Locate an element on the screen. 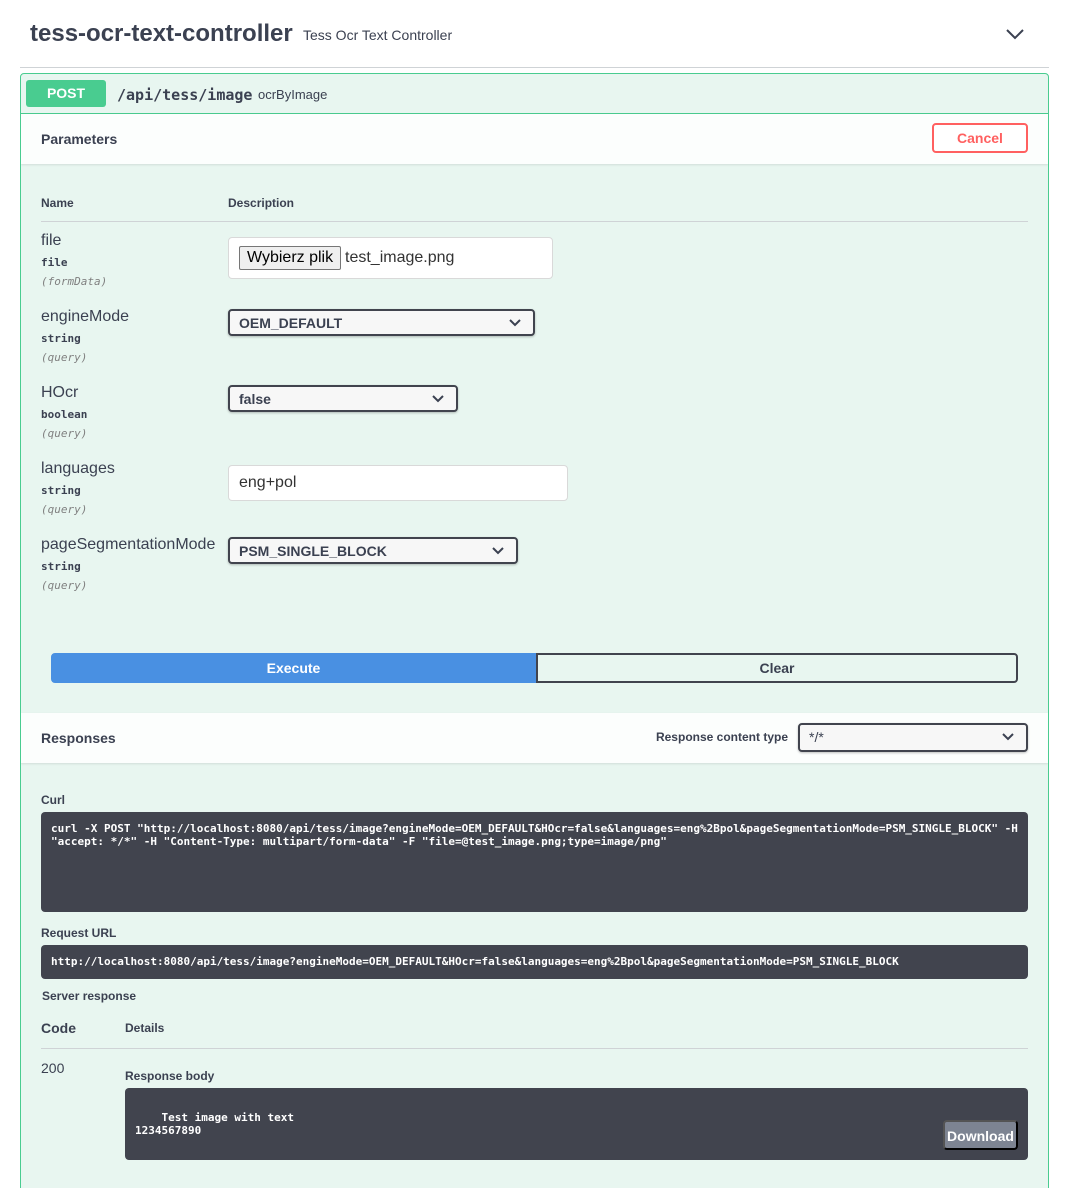 This screenshot has width=1069, height=1188. enginemode-select: OEM_DEFAULT is located at coordinates (381, 322).